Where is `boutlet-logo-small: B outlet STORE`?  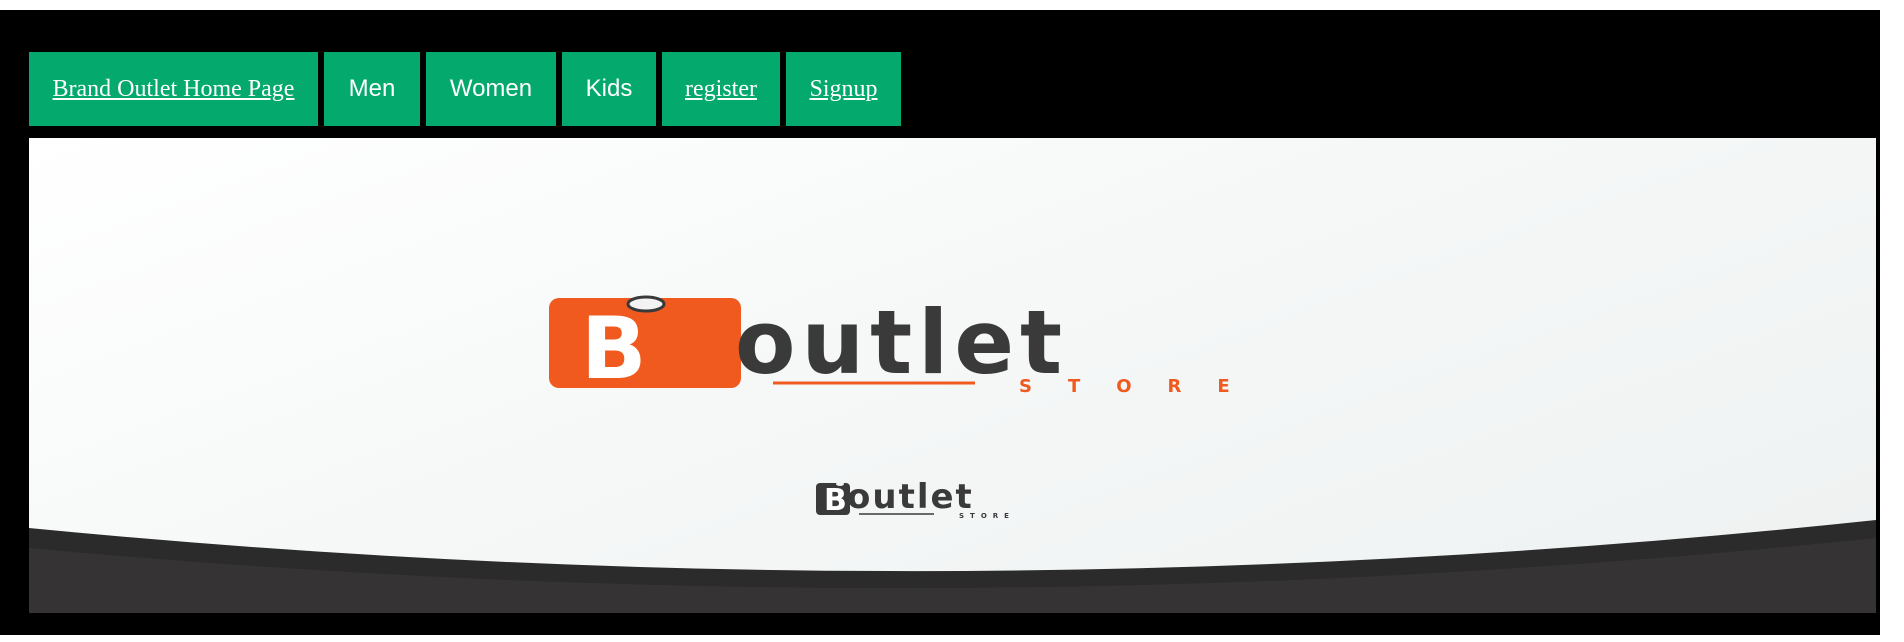 boutlet-logo-small: B outlet STORE is located at coordinates (915, 498).